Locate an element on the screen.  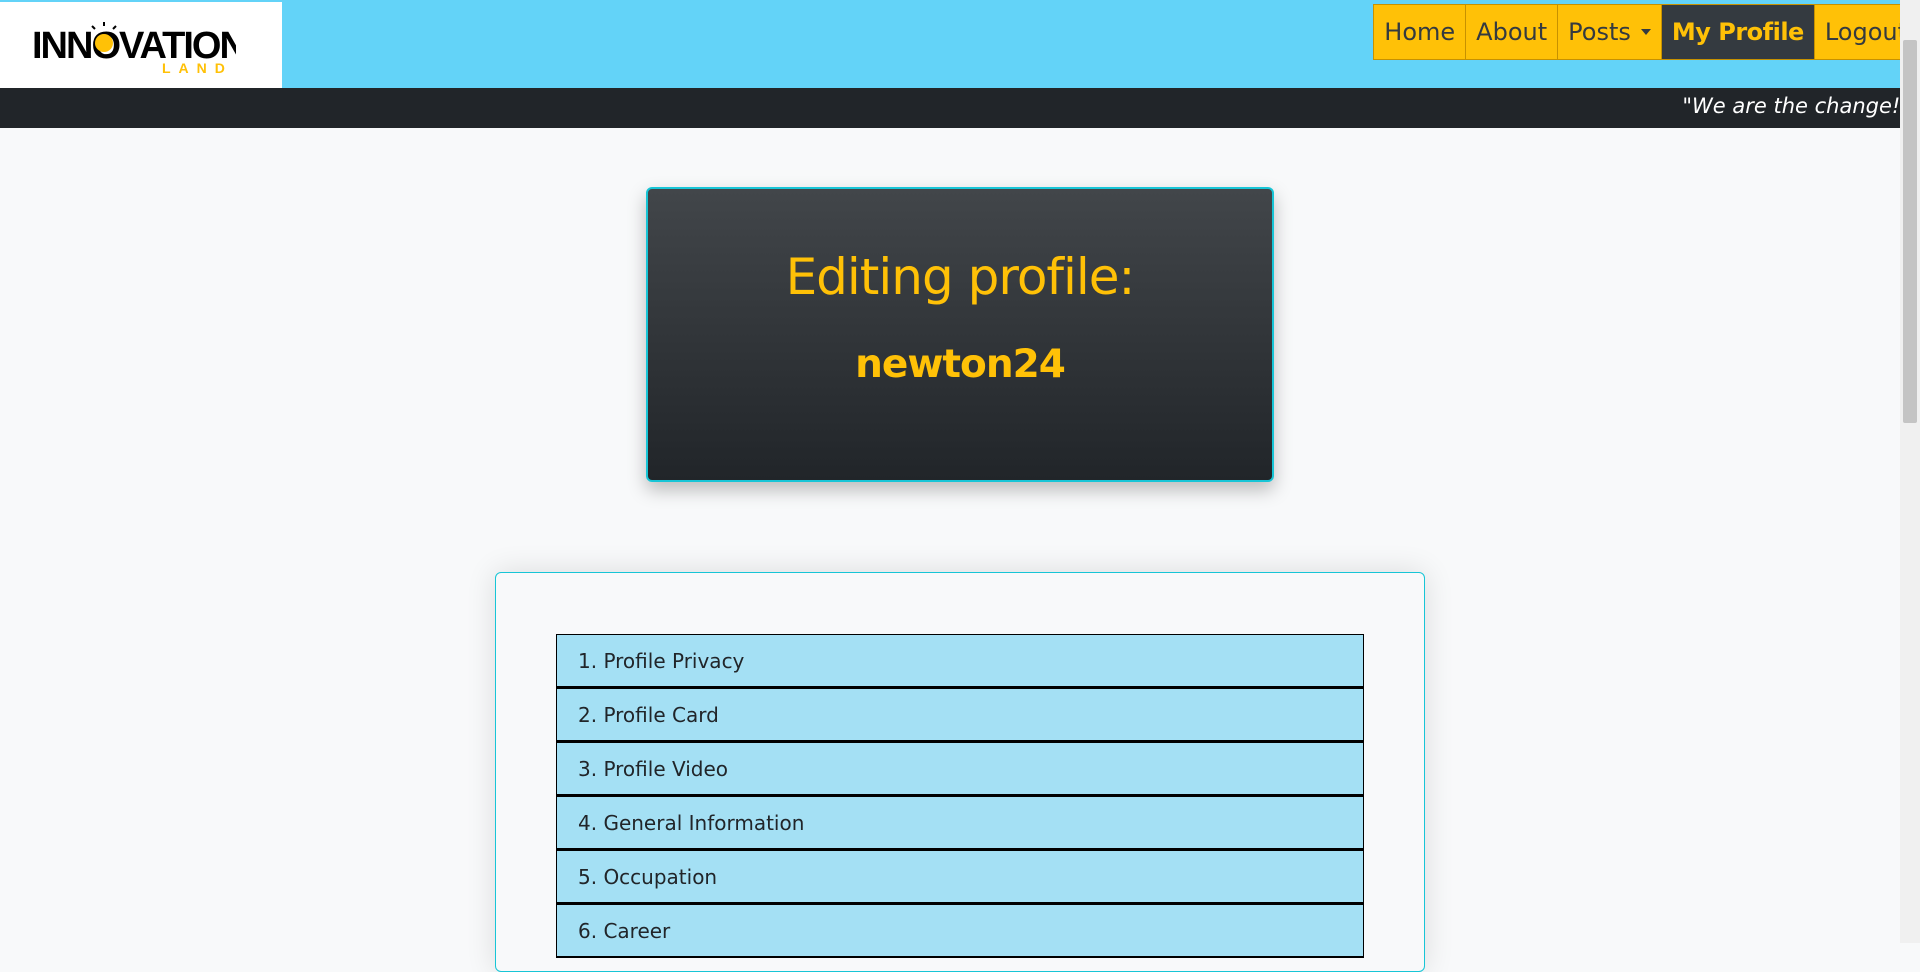
logo-subtext: LAND is located at coordinates (197, 68).